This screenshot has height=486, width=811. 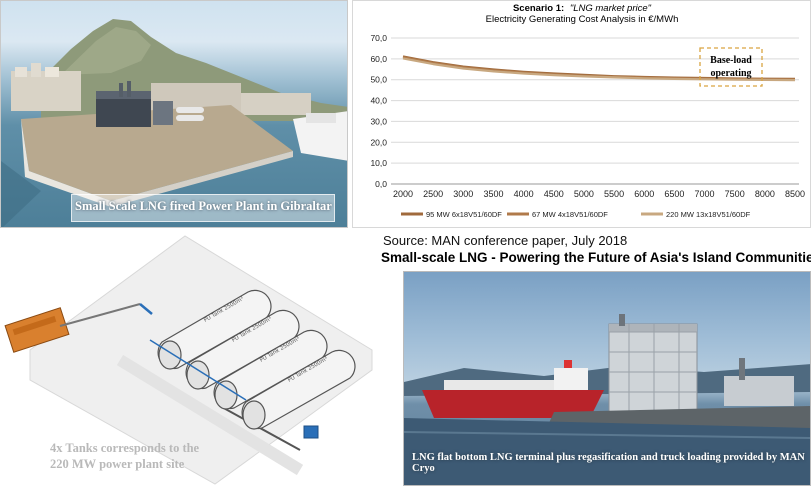 What do you see at coordinates (705, 194) in the screenshot?
I see `x-tick-label: 7000` at bounding box center [705, 194].